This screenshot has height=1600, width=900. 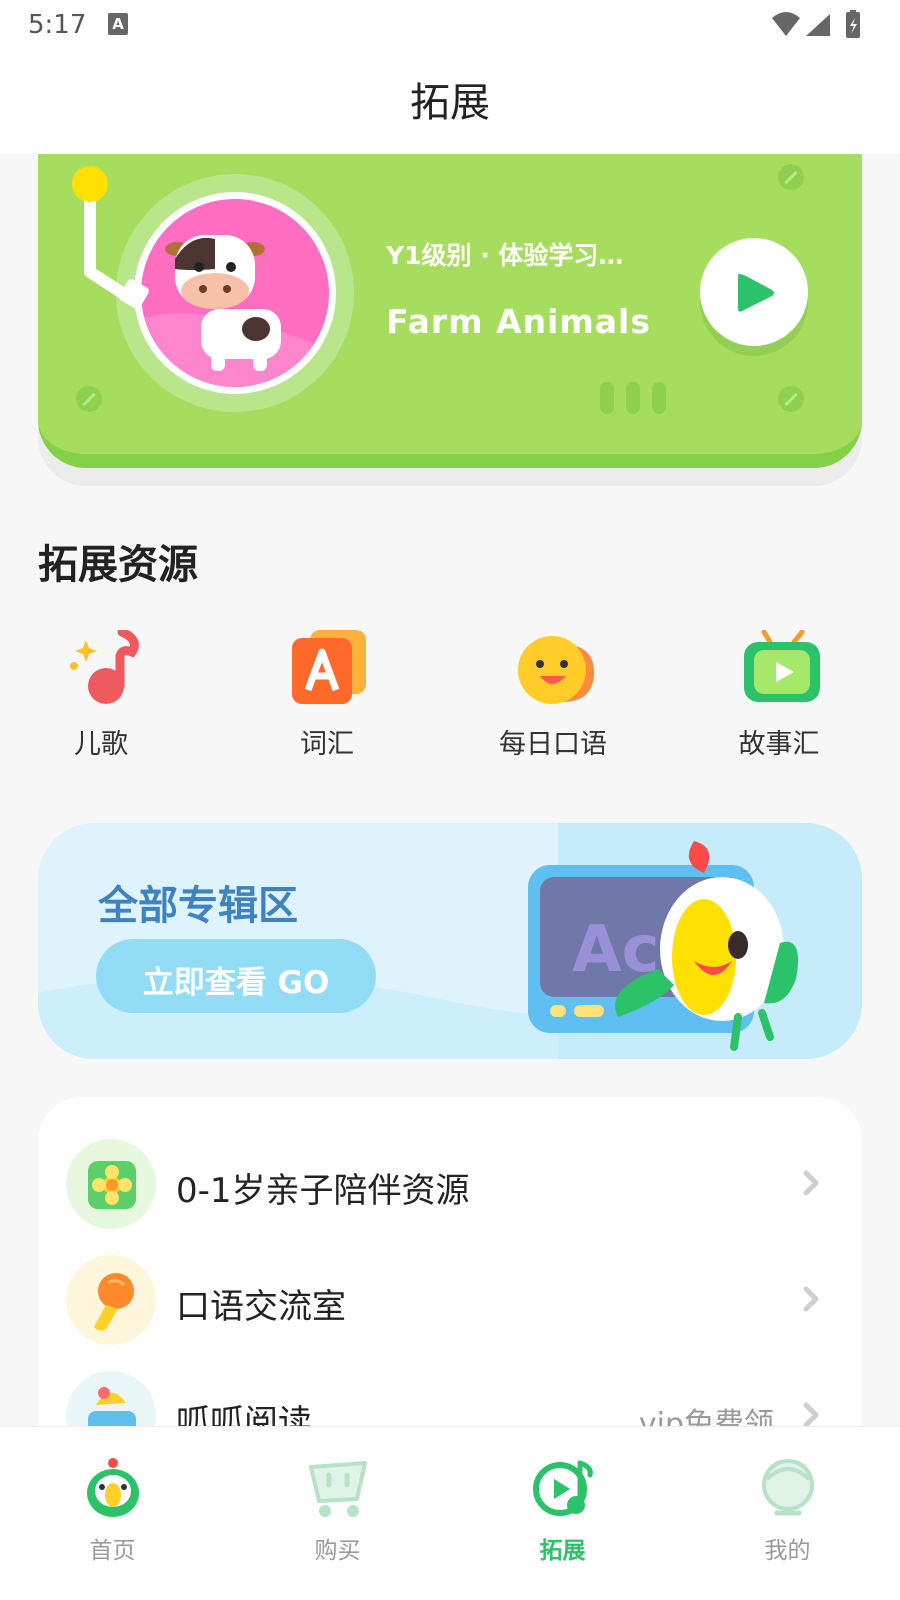 What do you see at coordinates (101, 744) in the screenshot?
I see `resource-label: 儿歌` at bounding box center [101, 744].